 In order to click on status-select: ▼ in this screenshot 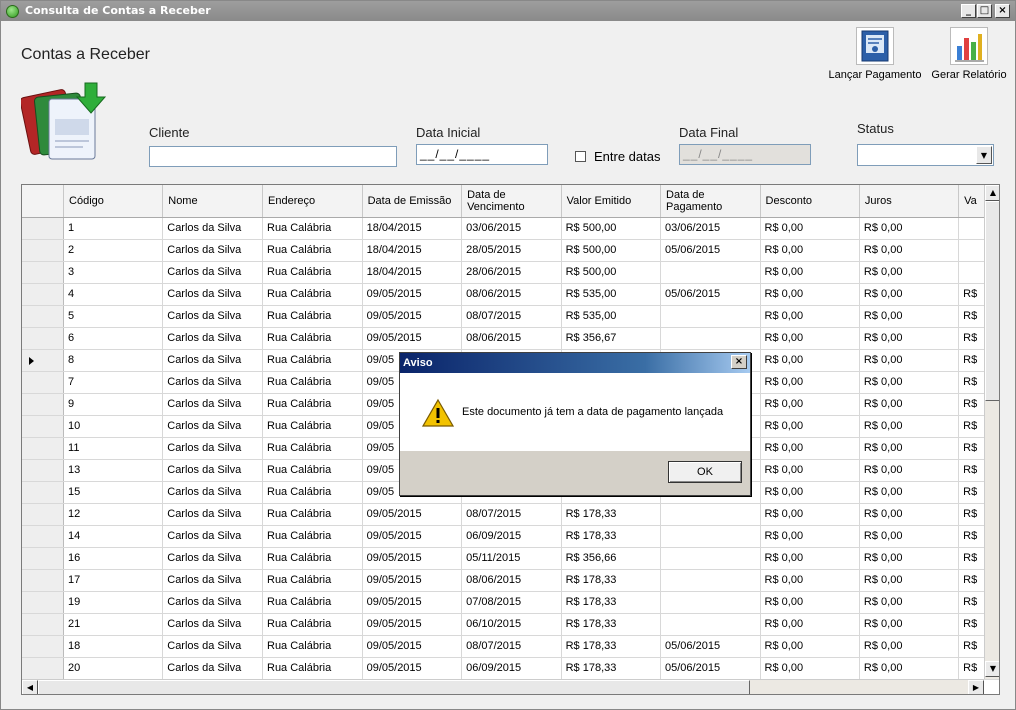, I will do `click(925, 155)`.